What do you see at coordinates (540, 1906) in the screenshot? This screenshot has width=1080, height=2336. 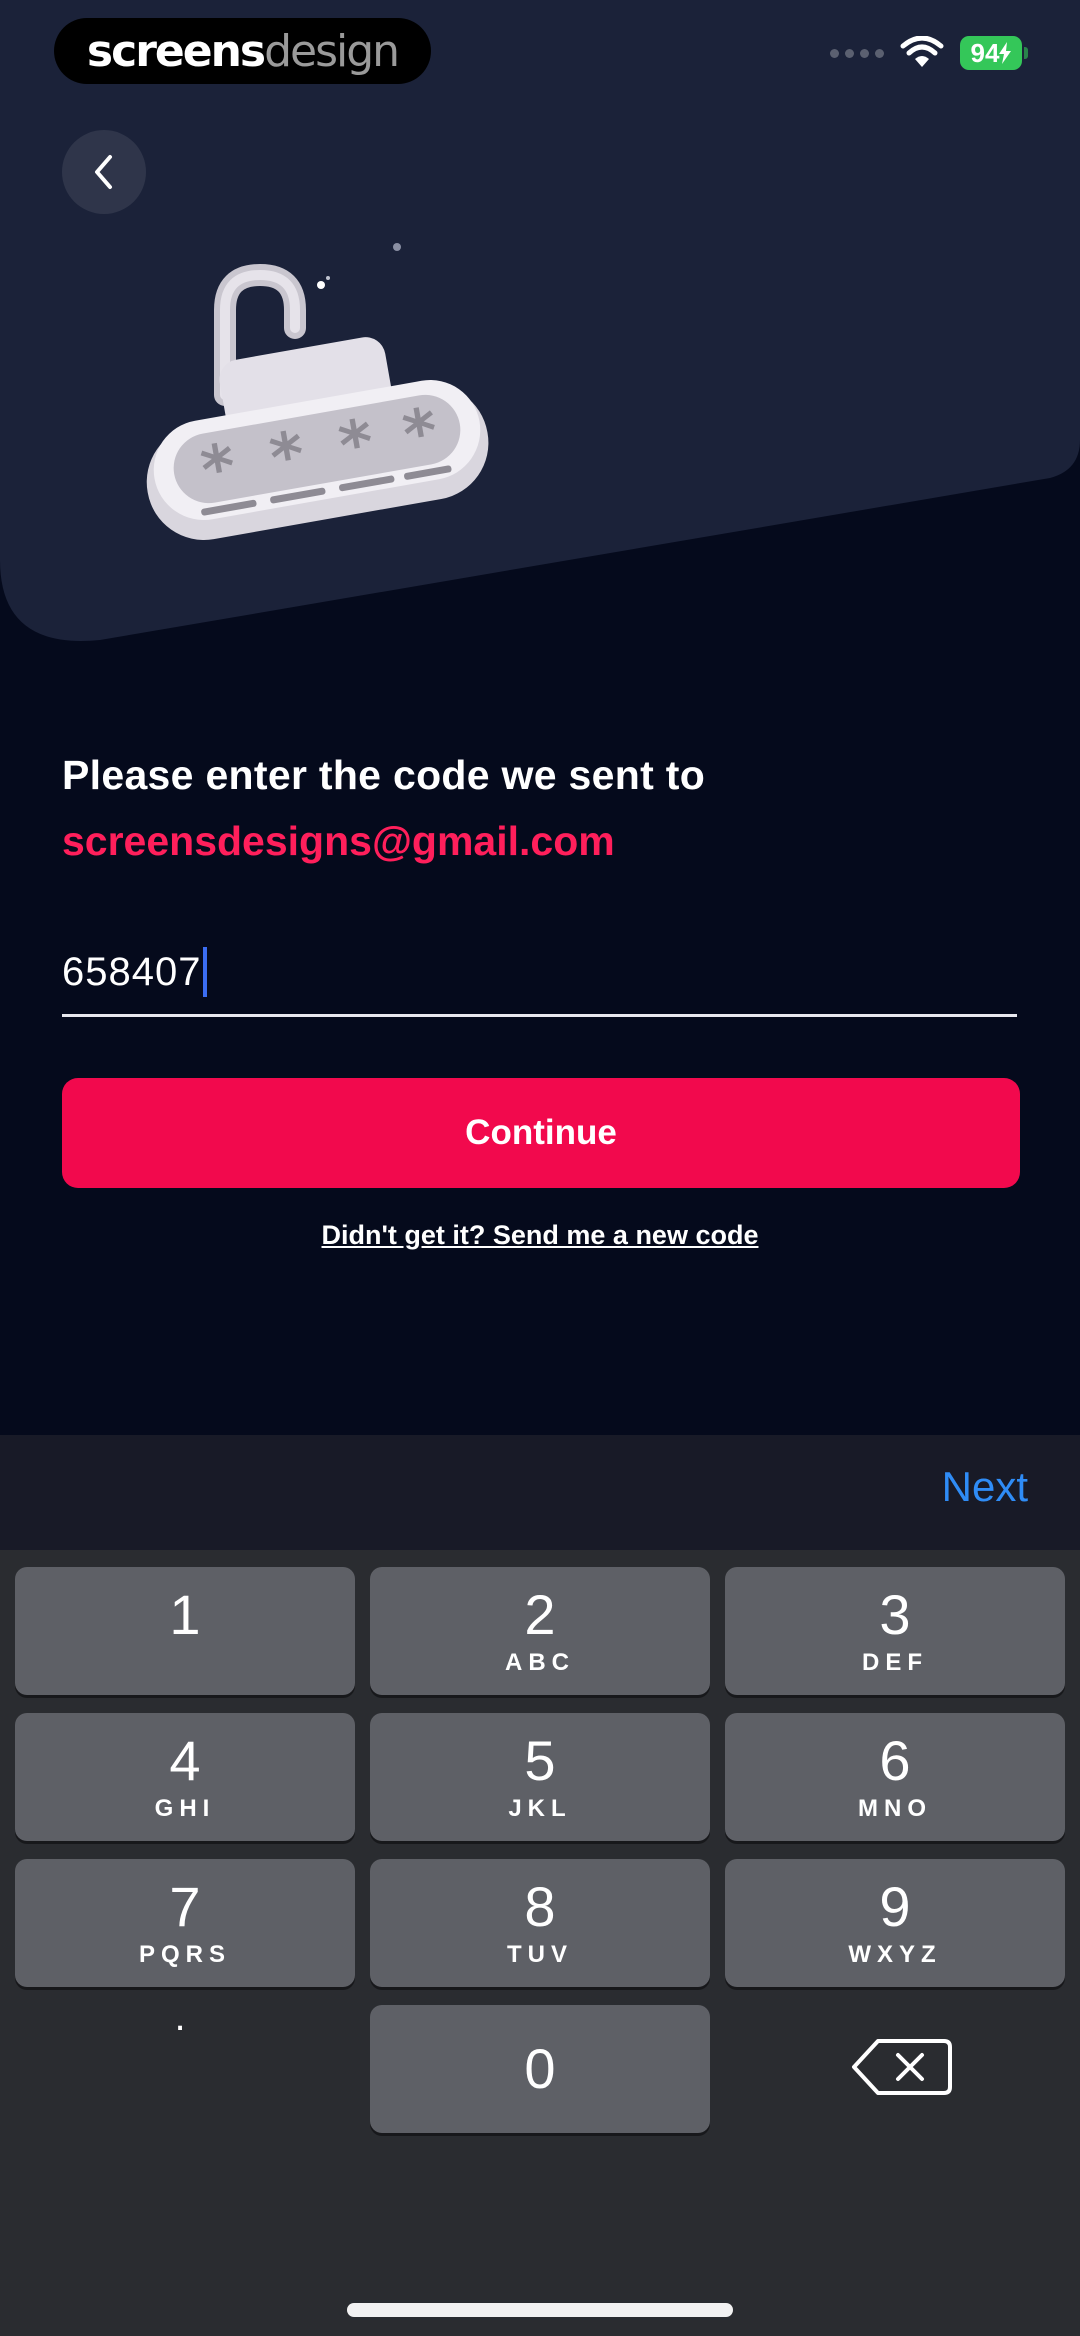 I see `key-digit: 8` at bounding box center [540, 1906].